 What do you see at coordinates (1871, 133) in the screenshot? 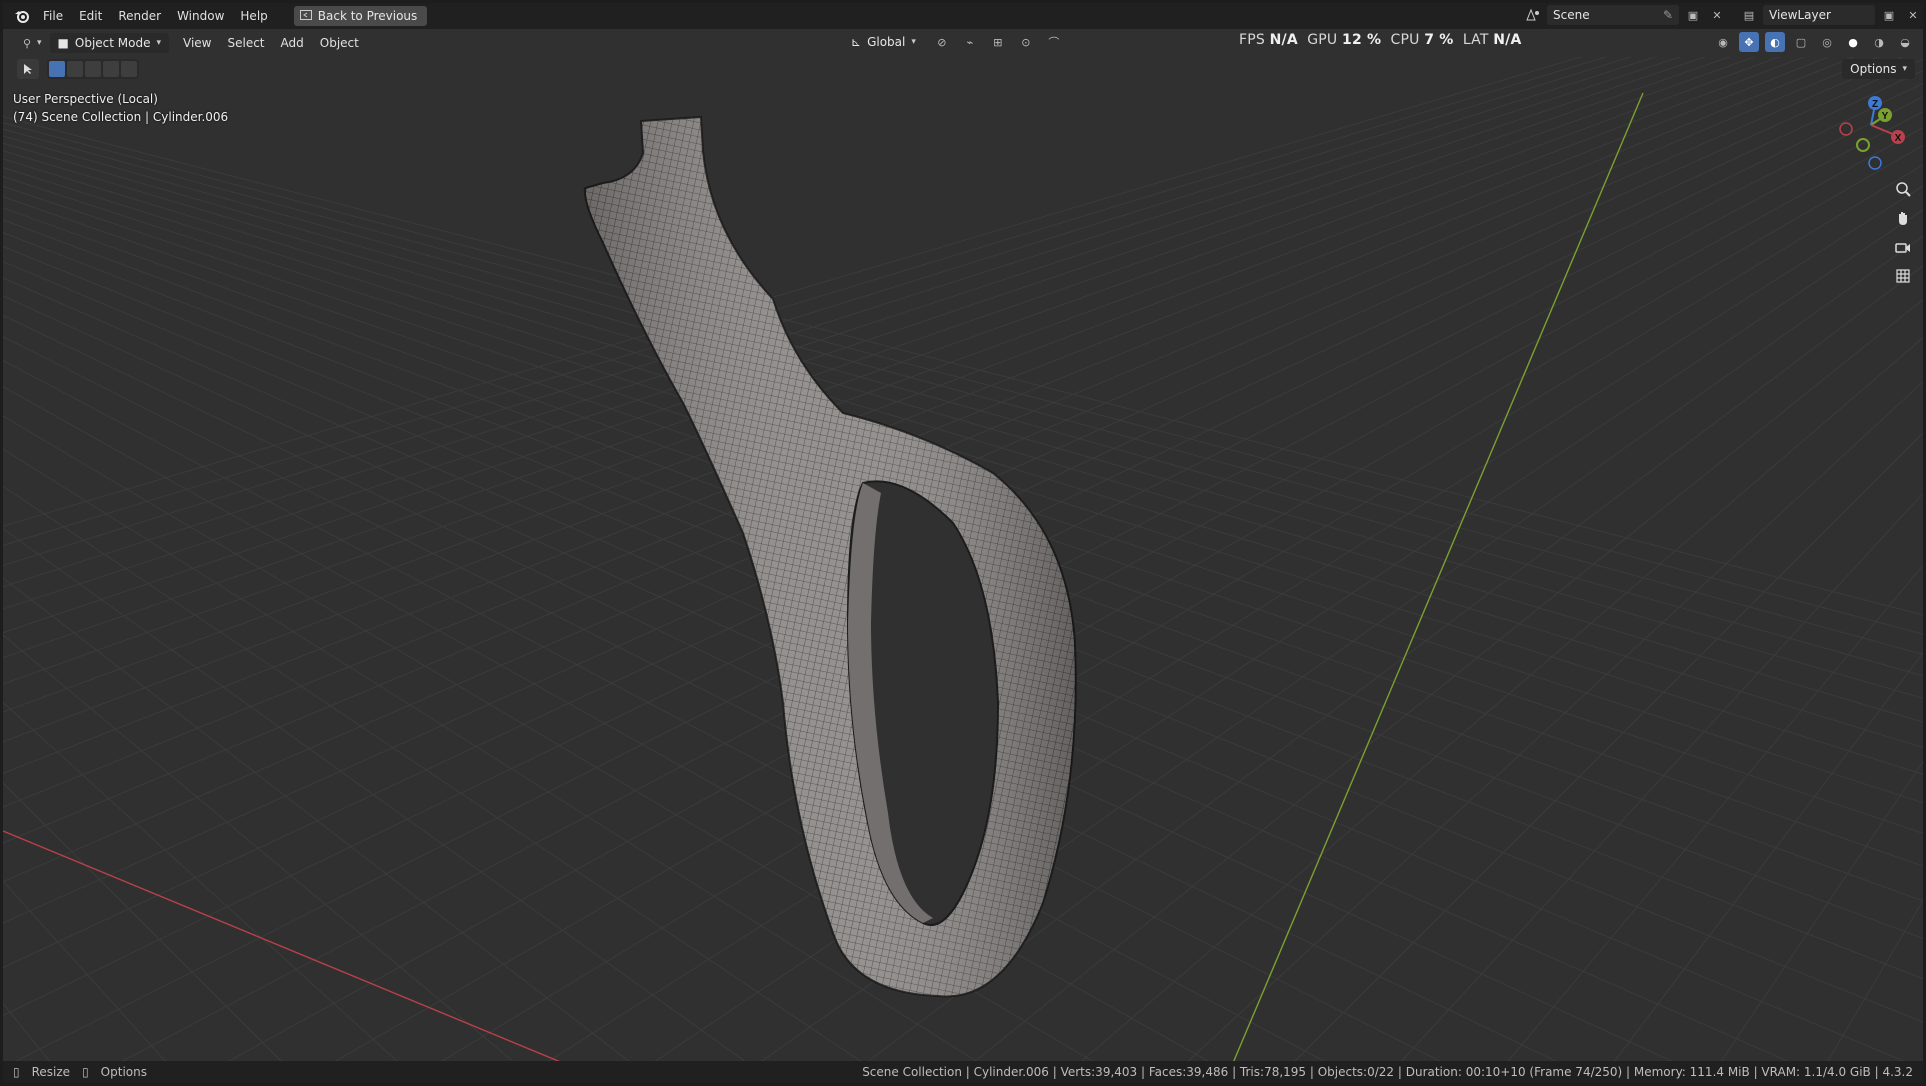
I see `navigation-gizmo: Z Y X` at bounding box center [1871, 133].